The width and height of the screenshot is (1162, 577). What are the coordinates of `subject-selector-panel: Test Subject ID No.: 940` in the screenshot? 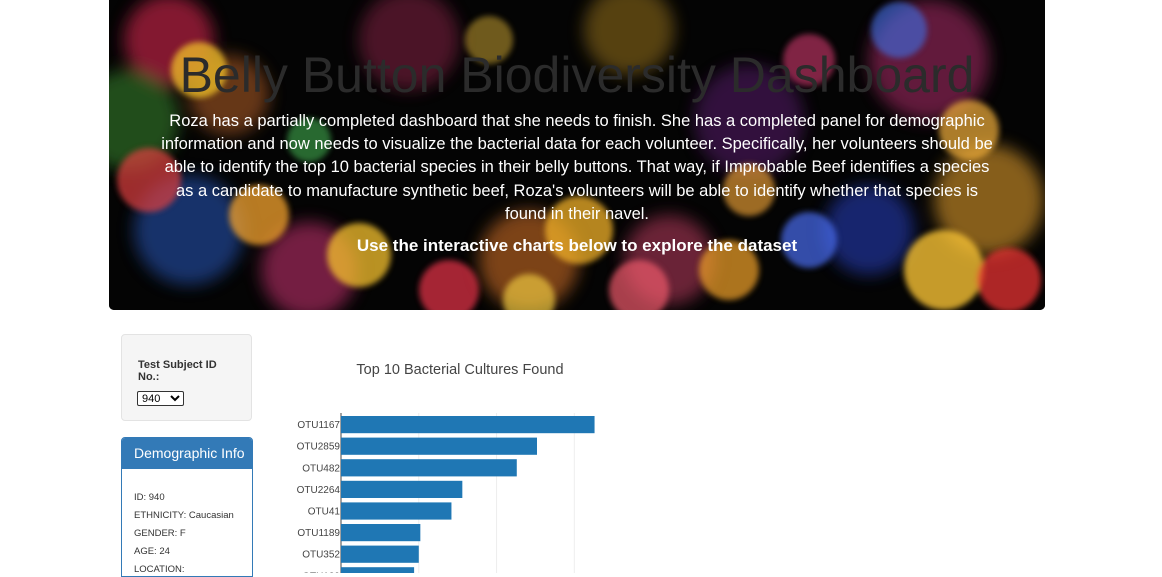 It's located at (186, 377).